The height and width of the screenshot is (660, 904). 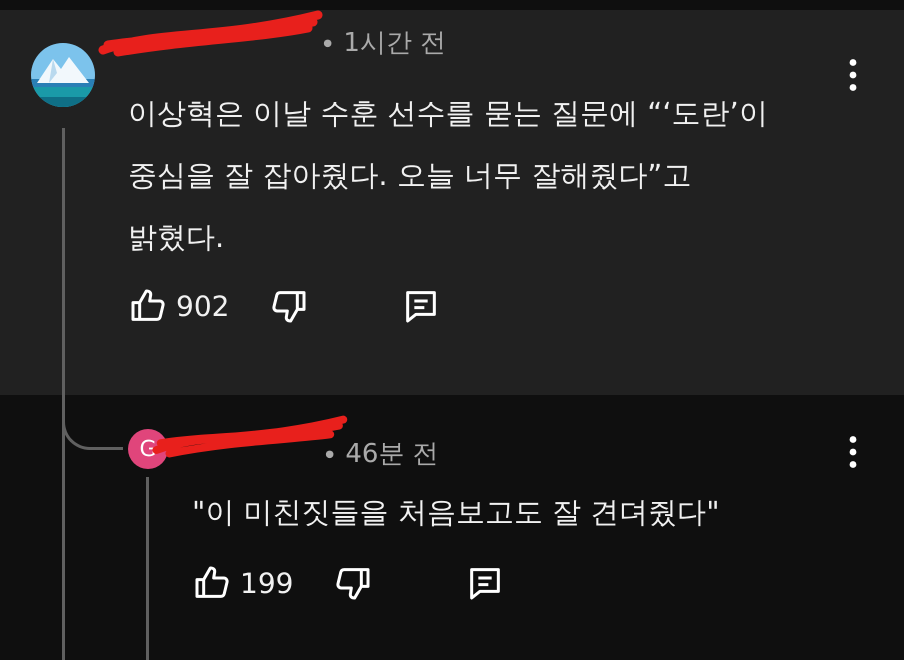 I want to click on comment-time: 1시간 전, so click(x=394, y=43).